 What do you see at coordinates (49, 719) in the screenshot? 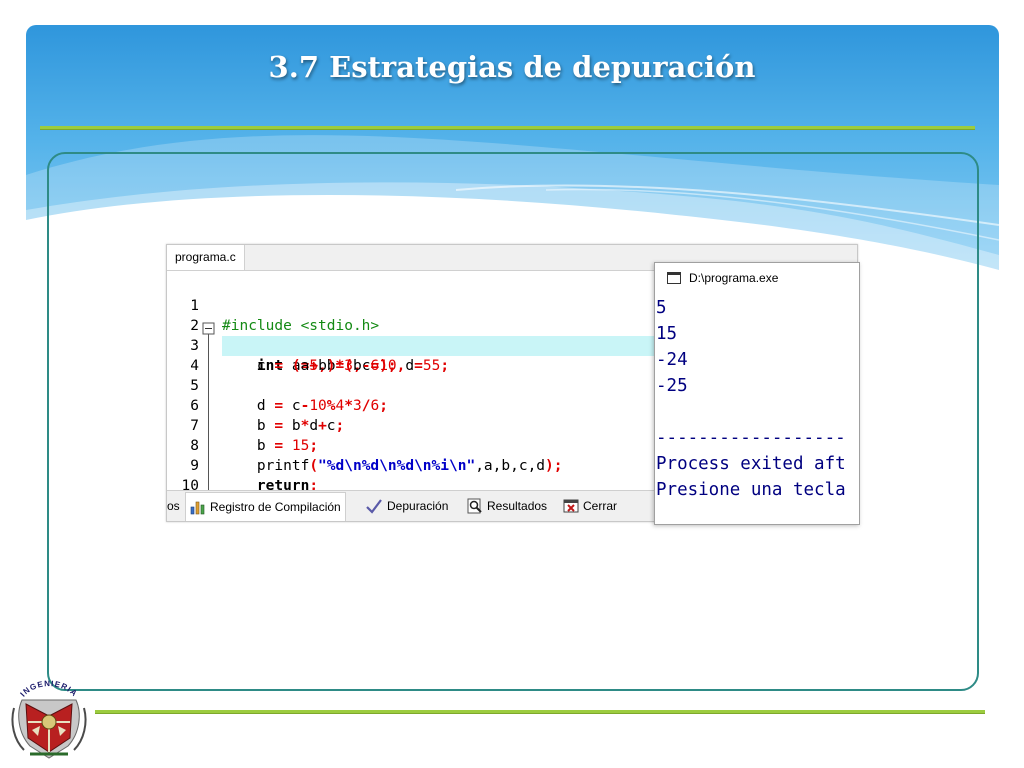
I see `ingenieria-logo: INGENIERIA` at bounding box center [49, 719].